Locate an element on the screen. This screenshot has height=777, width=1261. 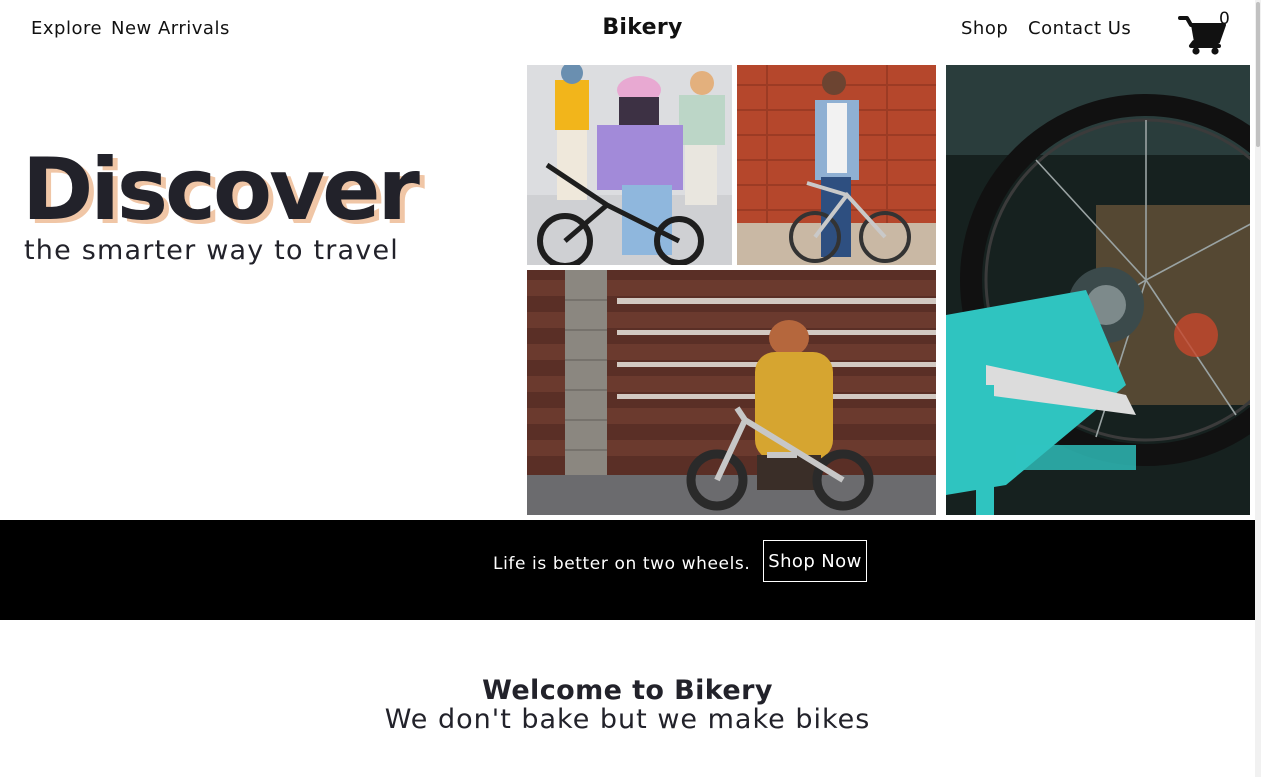
welcome-title: Welcome to Bikery is located at coordinates (627, 690).